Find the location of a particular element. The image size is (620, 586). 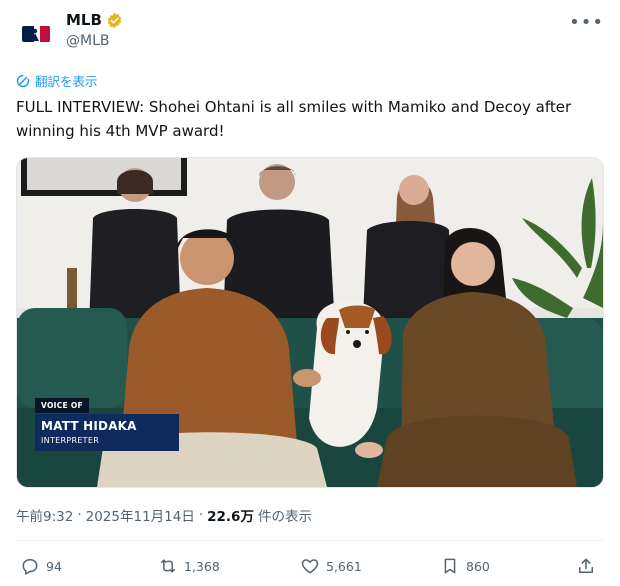

repost-icon is located at coordinates (168, 566).